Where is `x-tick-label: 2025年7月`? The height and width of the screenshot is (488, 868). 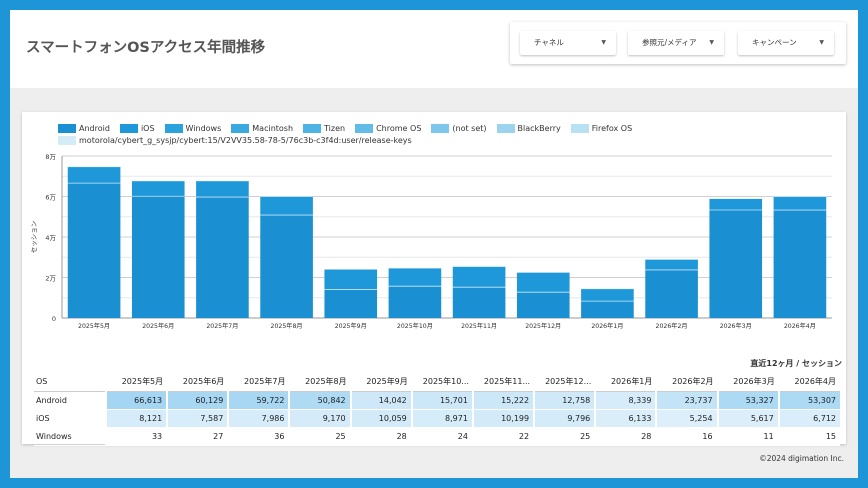
x-tick-label: 2025年7月 is located at coordinates (222, 326).